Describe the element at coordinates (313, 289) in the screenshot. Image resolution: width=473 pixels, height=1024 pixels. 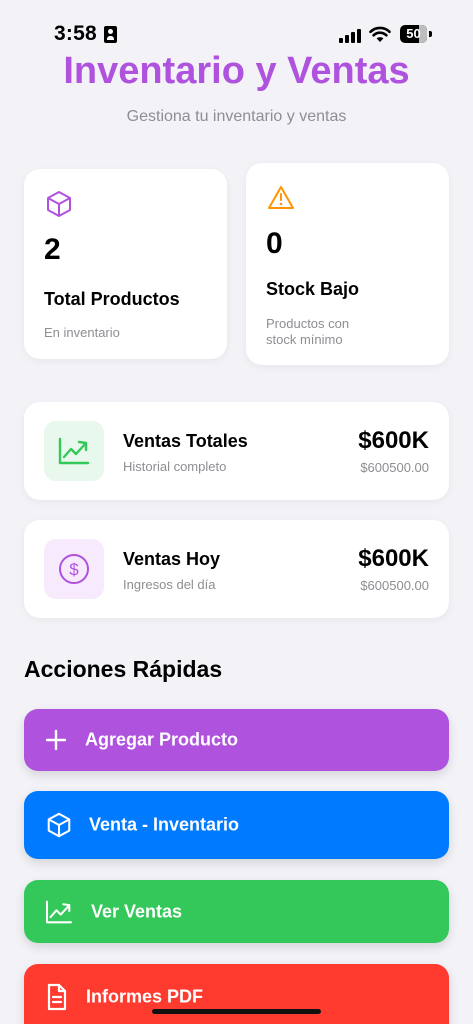
I see `low-stock-label: Stock Bajo` at that location.